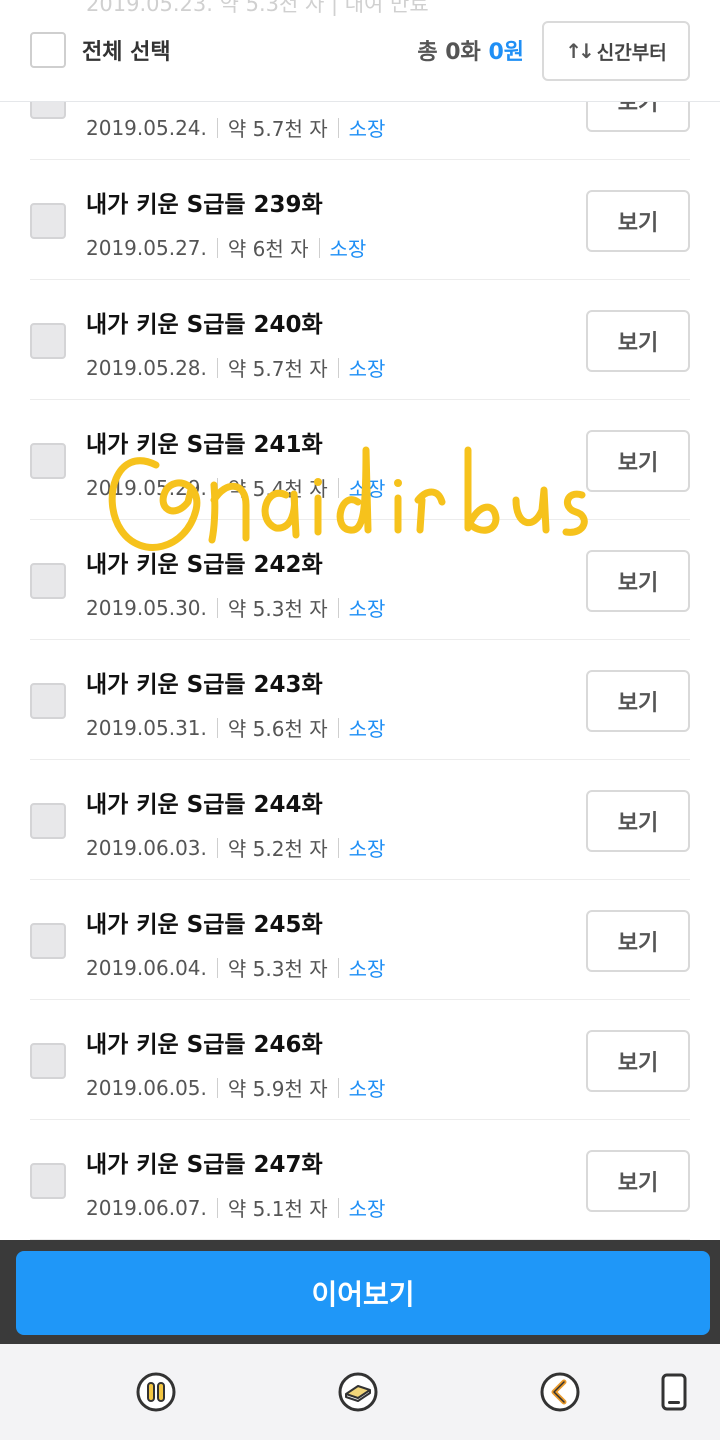  I want to click on episode-title: 내가 키운 S급들 239화, so click(204, 202).